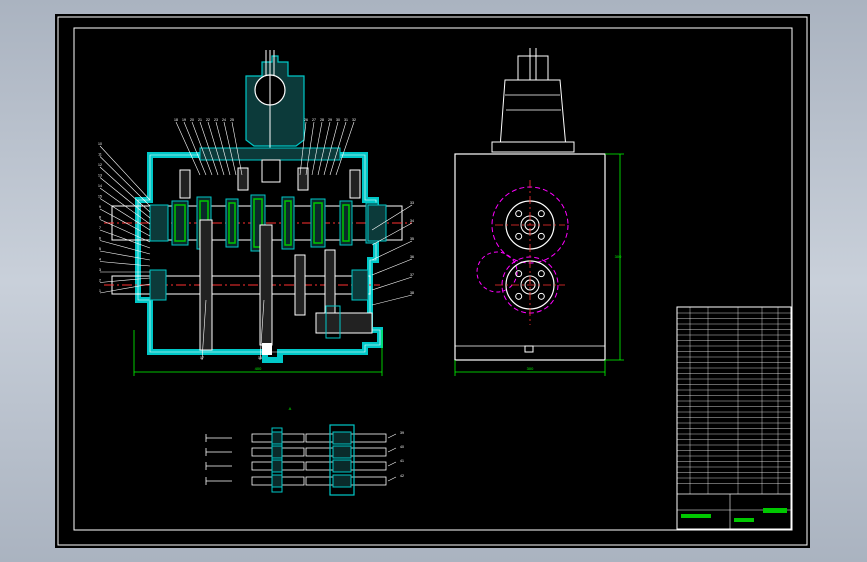  Describe the element at coordinates (216, 120) in the screenshot. I see `balloon-label: 23` at that location.